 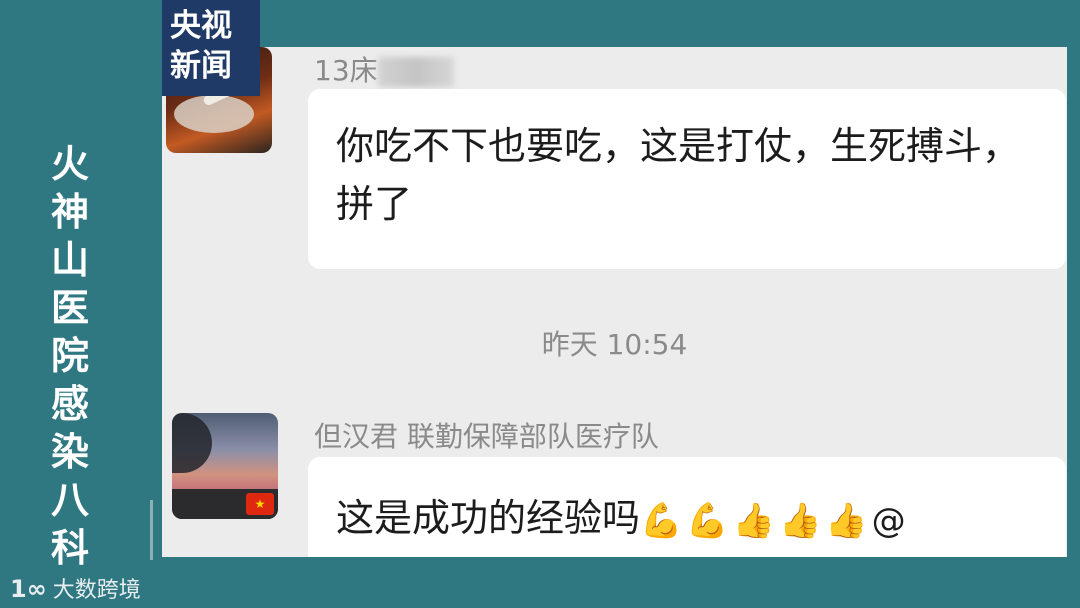 I want to click on cctv-news-logo: 央视 新闻, so click(x=211, y=48).